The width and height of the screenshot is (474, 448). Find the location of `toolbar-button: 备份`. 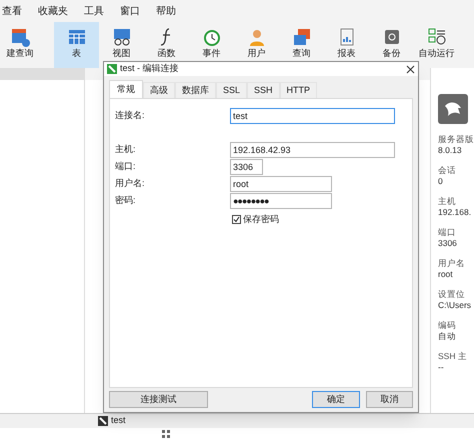

toolbar-button: 备份 is located at coordinates (391, 45).